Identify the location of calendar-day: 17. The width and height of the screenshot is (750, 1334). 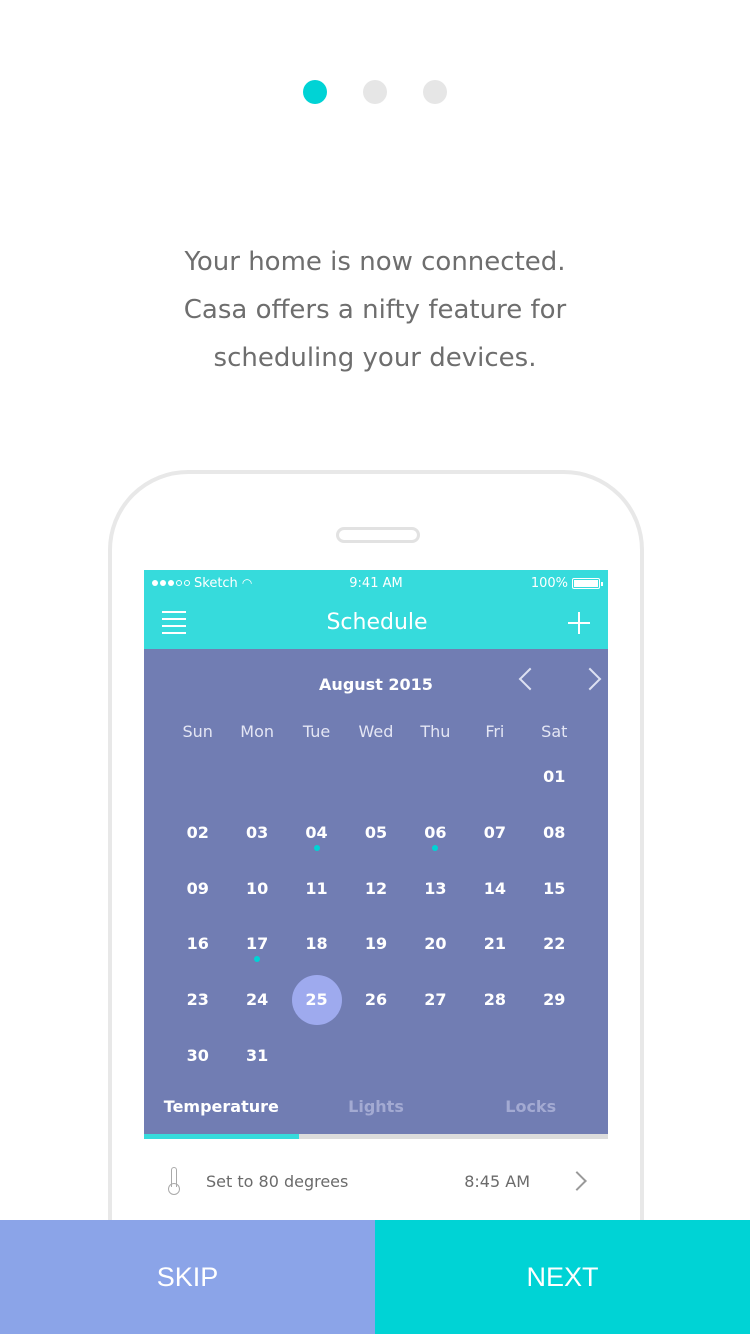
(257, 944).